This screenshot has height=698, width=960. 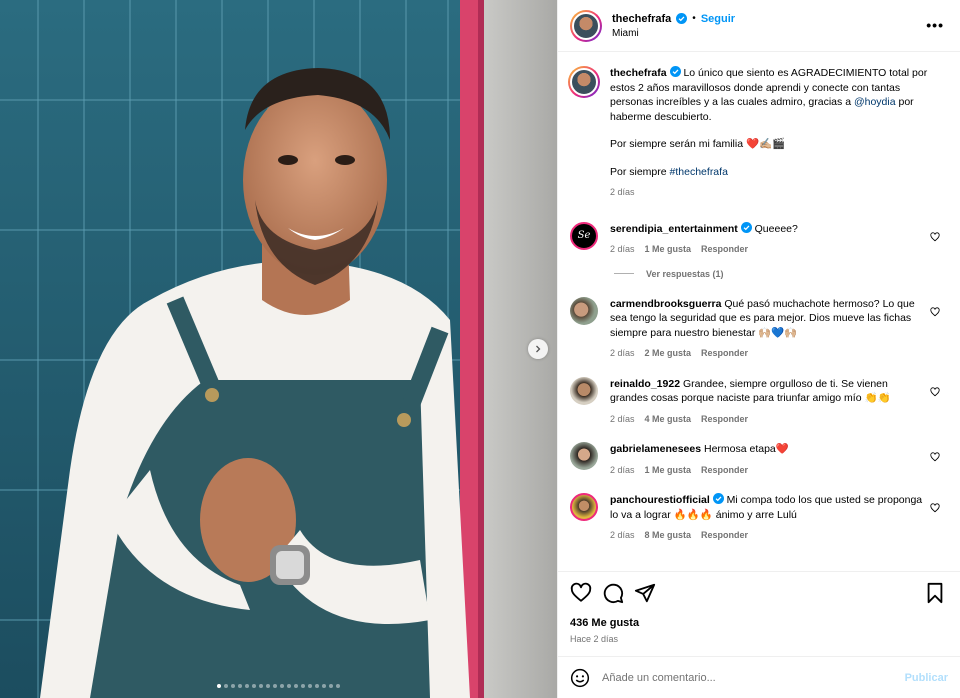 What do you see at coordinates (759, 592) in the screenshot?
I see `post-actions-bar` at bounding box center [759, 592].